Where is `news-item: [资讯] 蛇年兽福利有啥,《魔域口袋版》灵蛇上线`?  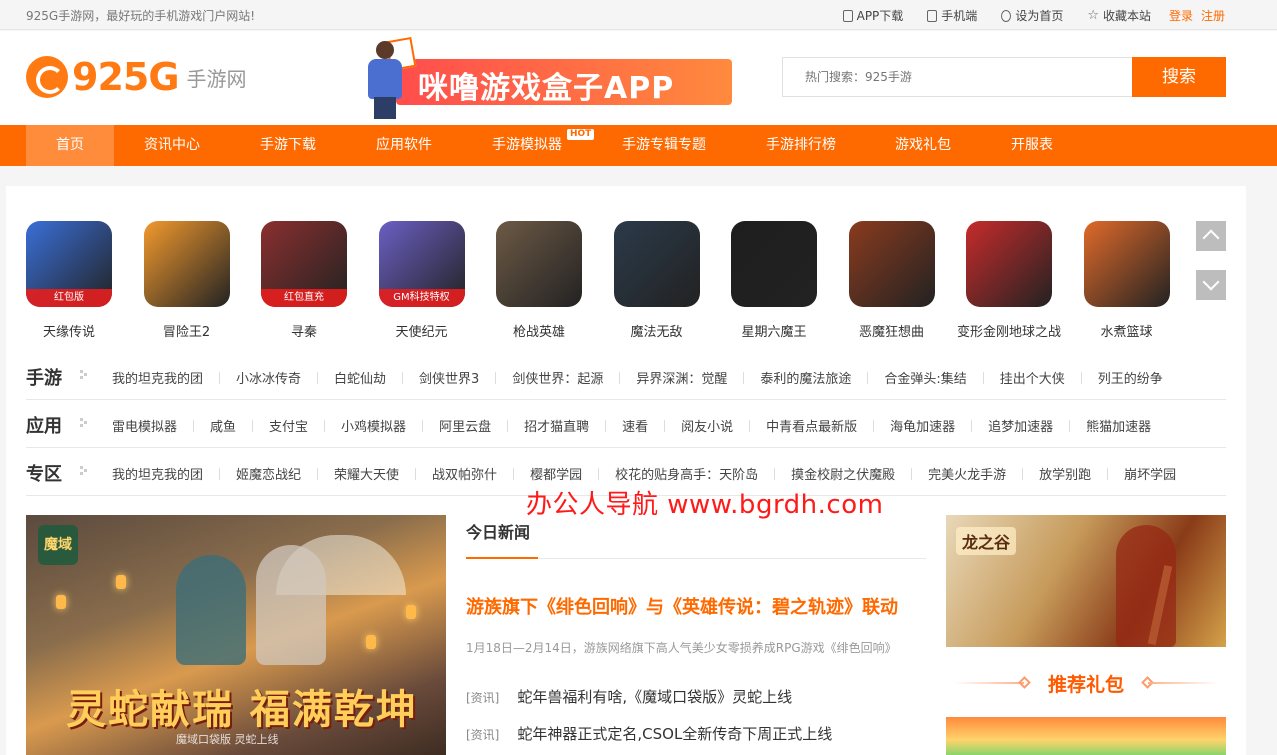
news-item: [资讯] 蛇年兽福利有啥,《魔域口袋版》灵蛇上线 is located at coordinates (696, 696).